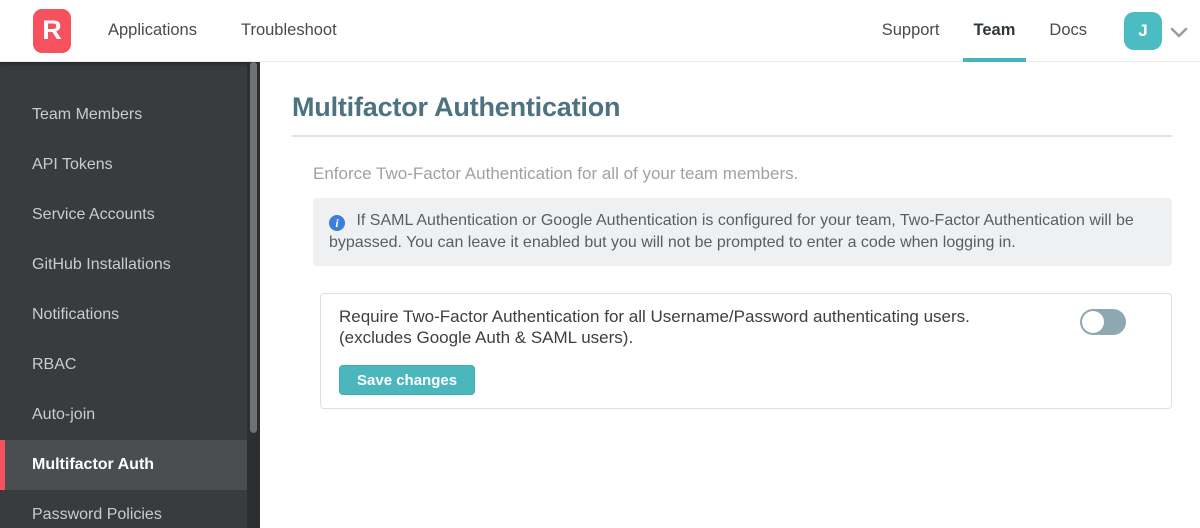 This screenshot has width=1200, height=528. What do you see at coordinates (130, 215) in the screenshot?
I see `sidebar-item-service-accounts: Service Accounts` at bounding box center [130, 215].